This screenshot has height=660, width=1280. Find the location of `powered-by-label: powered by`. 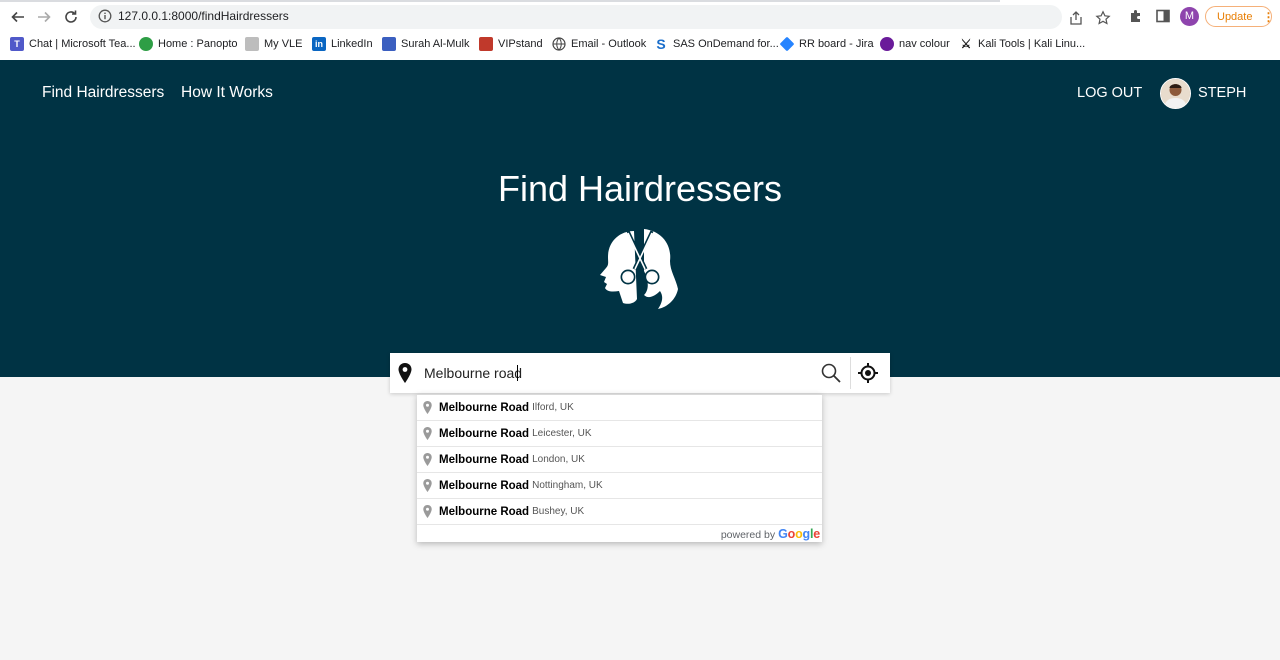

powered-by-label: powered by is located at coordinates (748, 535).